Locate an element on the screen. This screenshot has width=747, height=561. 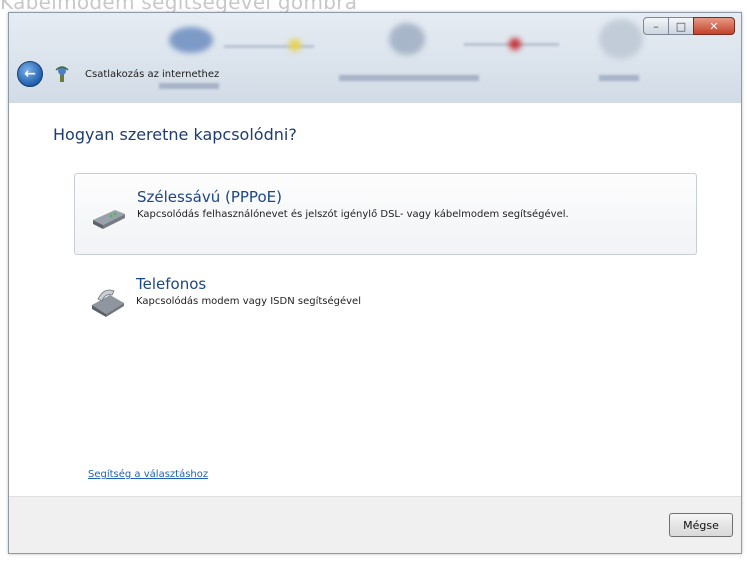
option-description: Kapcsolódás modem vagy ISDN segítségével is located at coordinates (248, 301).